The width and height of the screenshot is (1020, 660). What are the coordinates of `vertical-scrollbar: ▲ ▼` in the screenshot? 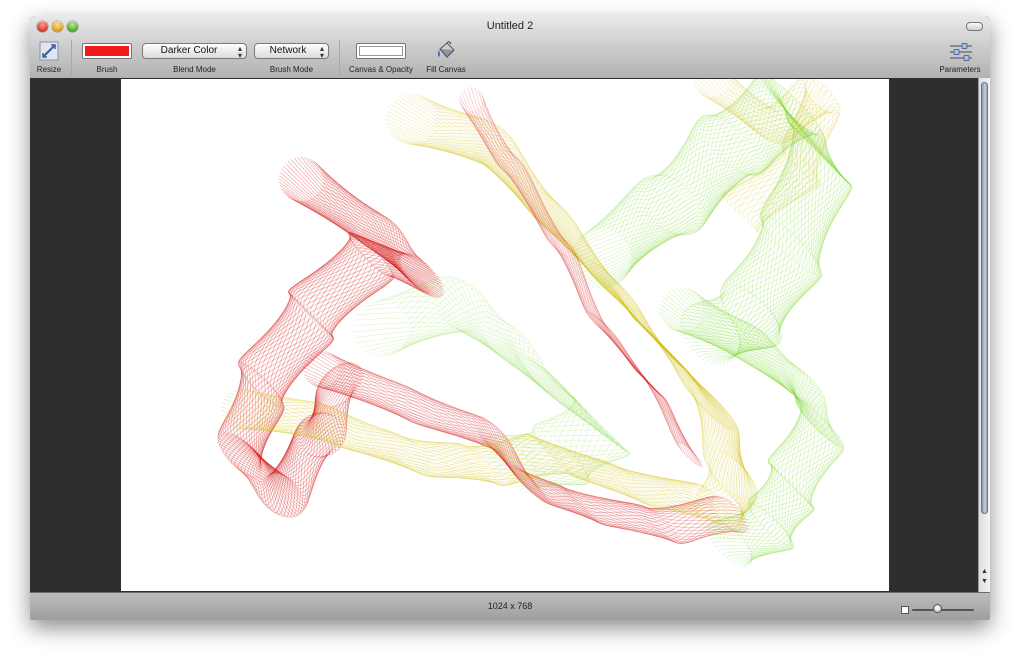 It's located at (984, 335).